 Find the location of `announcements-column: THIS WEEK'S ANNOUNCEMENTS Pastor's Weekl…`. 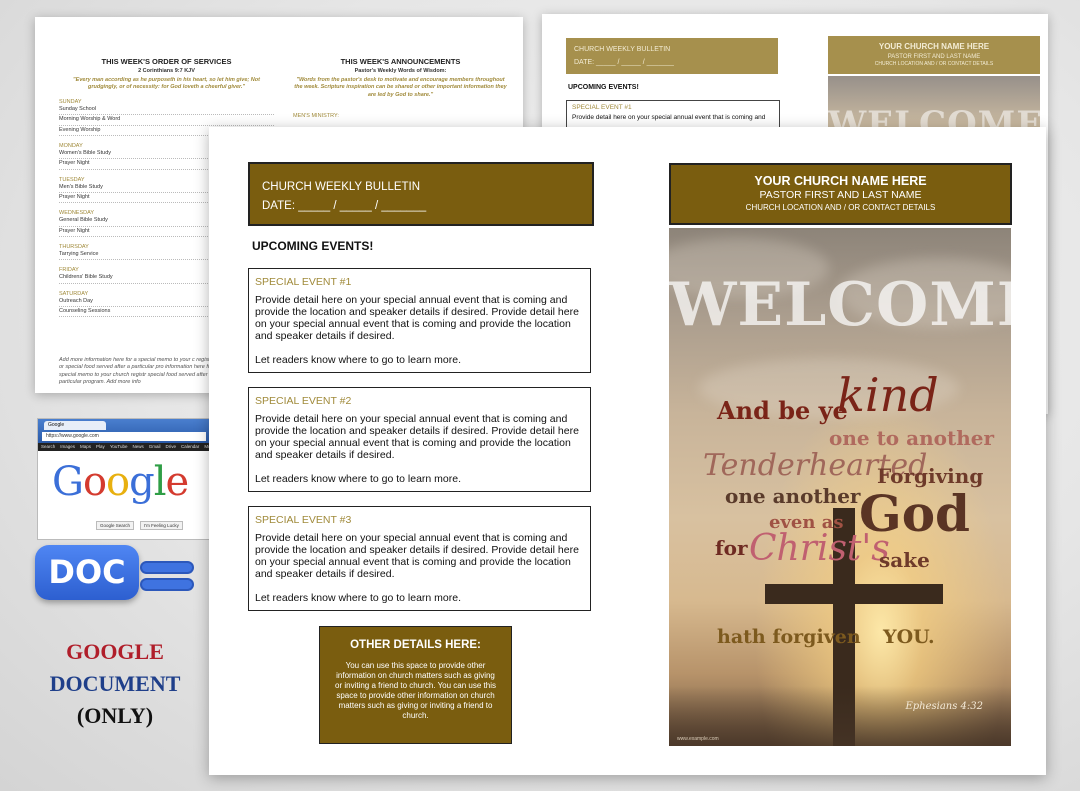

announcements-column: THIS WEEK'S ANNOUNCEMENTS Pastor's Weekl… is located at coordinates (400, 88).